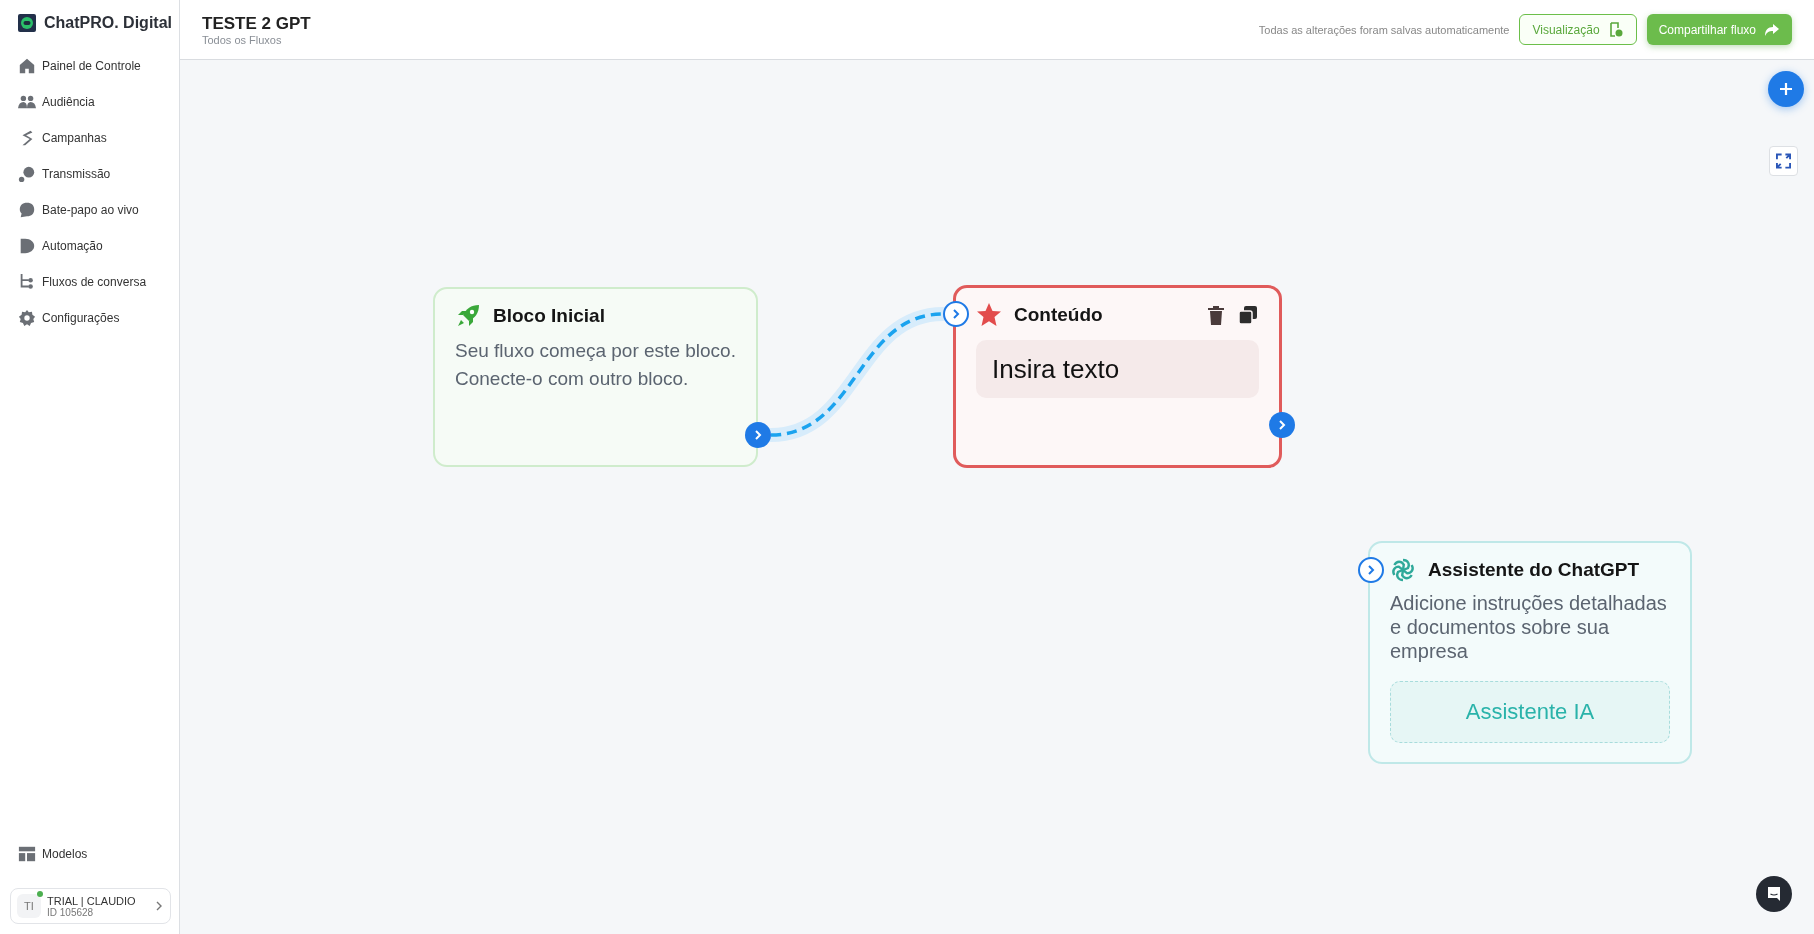 The height and width of the screenshot is (934, 1814). What do you see at coordinates (549, 316) in the screenshot?
I see `block-title: Bloco Inicial` at bounding box center [549, 316].